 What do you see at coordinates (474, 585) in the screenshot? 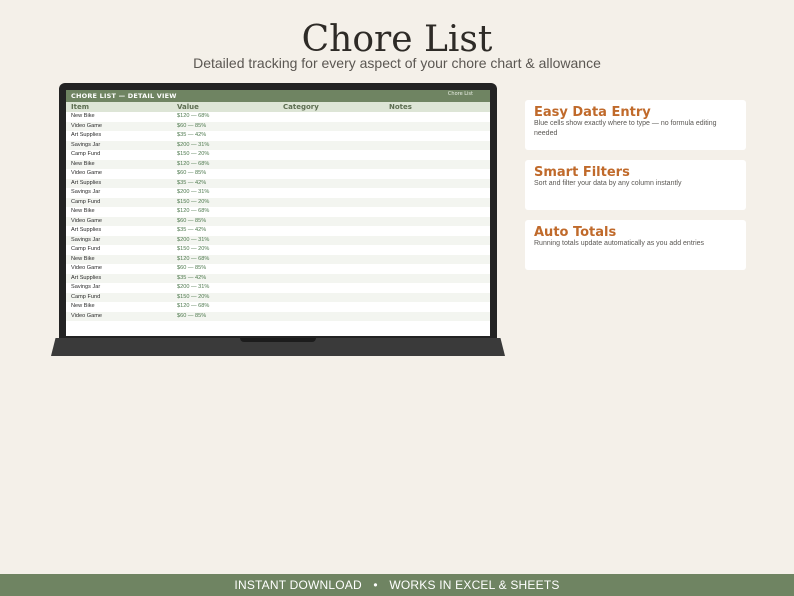
I see `footer-compatibility: WORKS IN EXCEL & SHEETS` at bounding box center [474, 585].